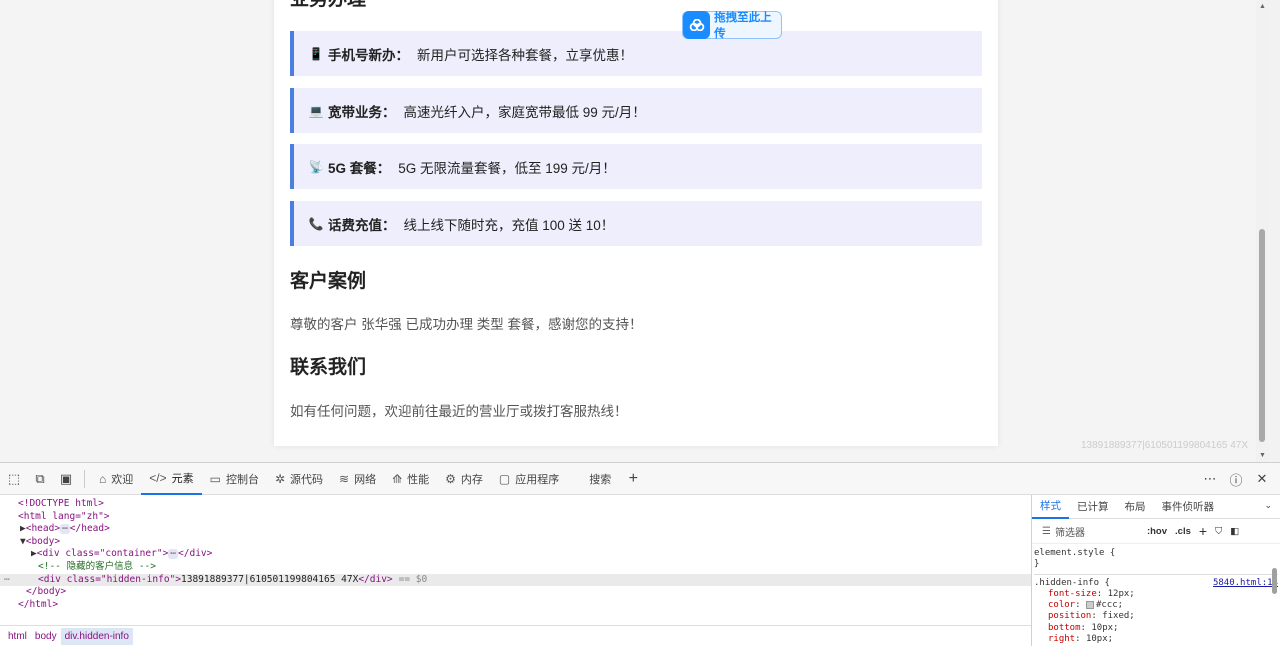 The height and width of the screenshot is (646, 1280). What do you see at coordinates (633, 479) in the screenshot?
I see `add-tab-icon: +` at bounding box center [633, 479].